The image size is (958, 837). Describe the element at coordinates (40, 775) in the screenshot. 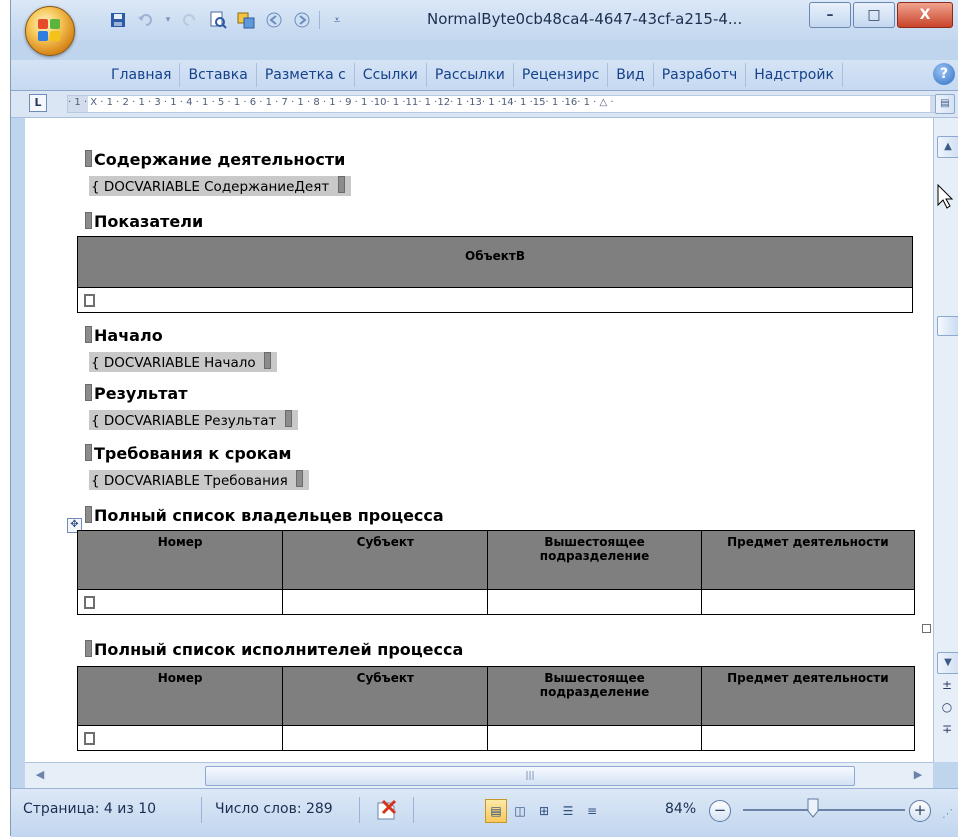

I see `scroll-left-button: ◀` at that location.